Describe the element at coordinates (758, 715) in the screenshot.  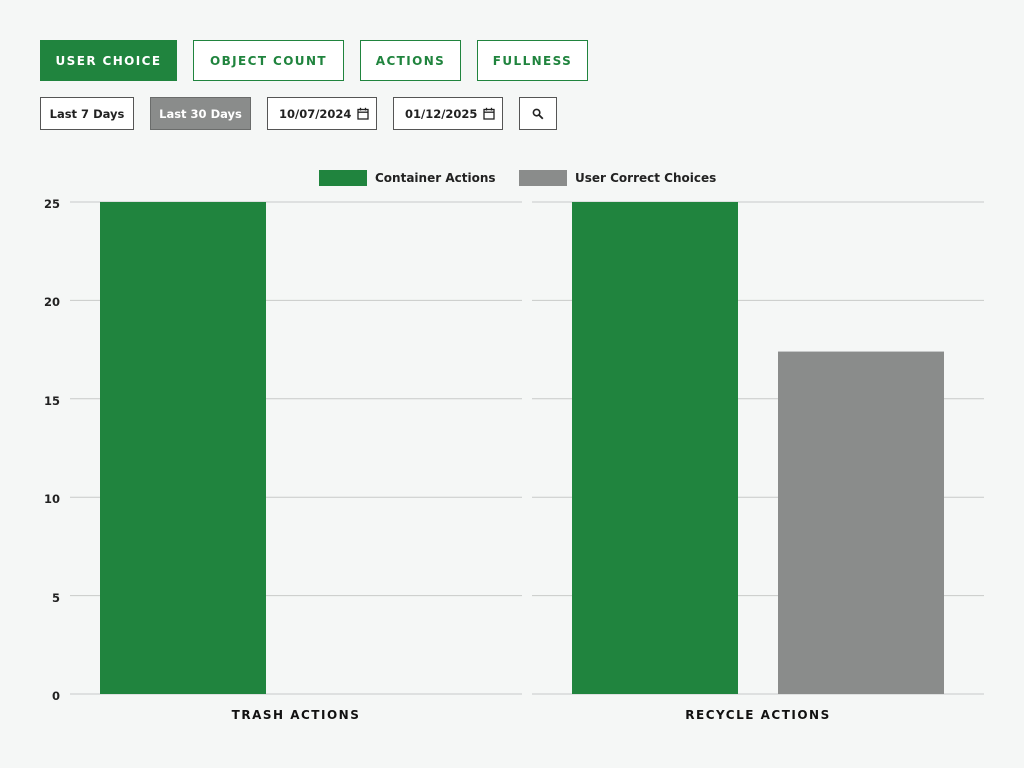
I see `x-label-recycle-actions: RECYCLE ACTIONS` at that location.